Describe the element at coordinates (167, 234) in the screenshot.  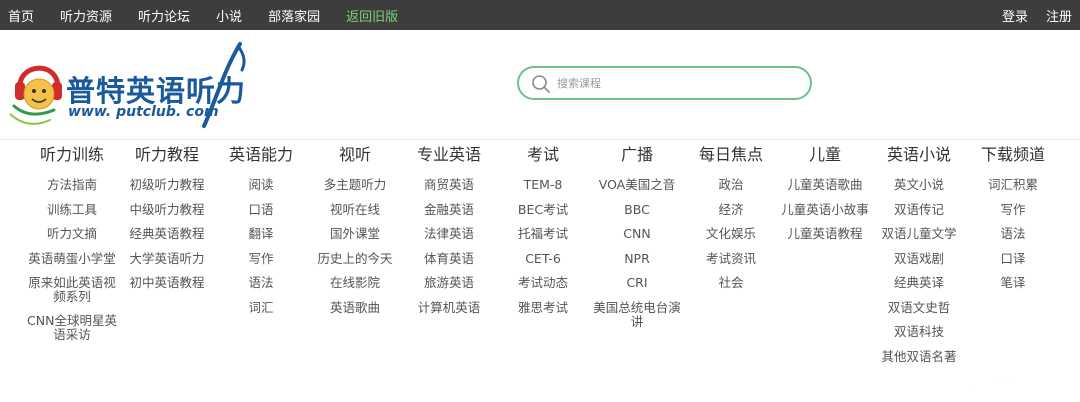
I see `menu-item: 经典英语教程` at that location.